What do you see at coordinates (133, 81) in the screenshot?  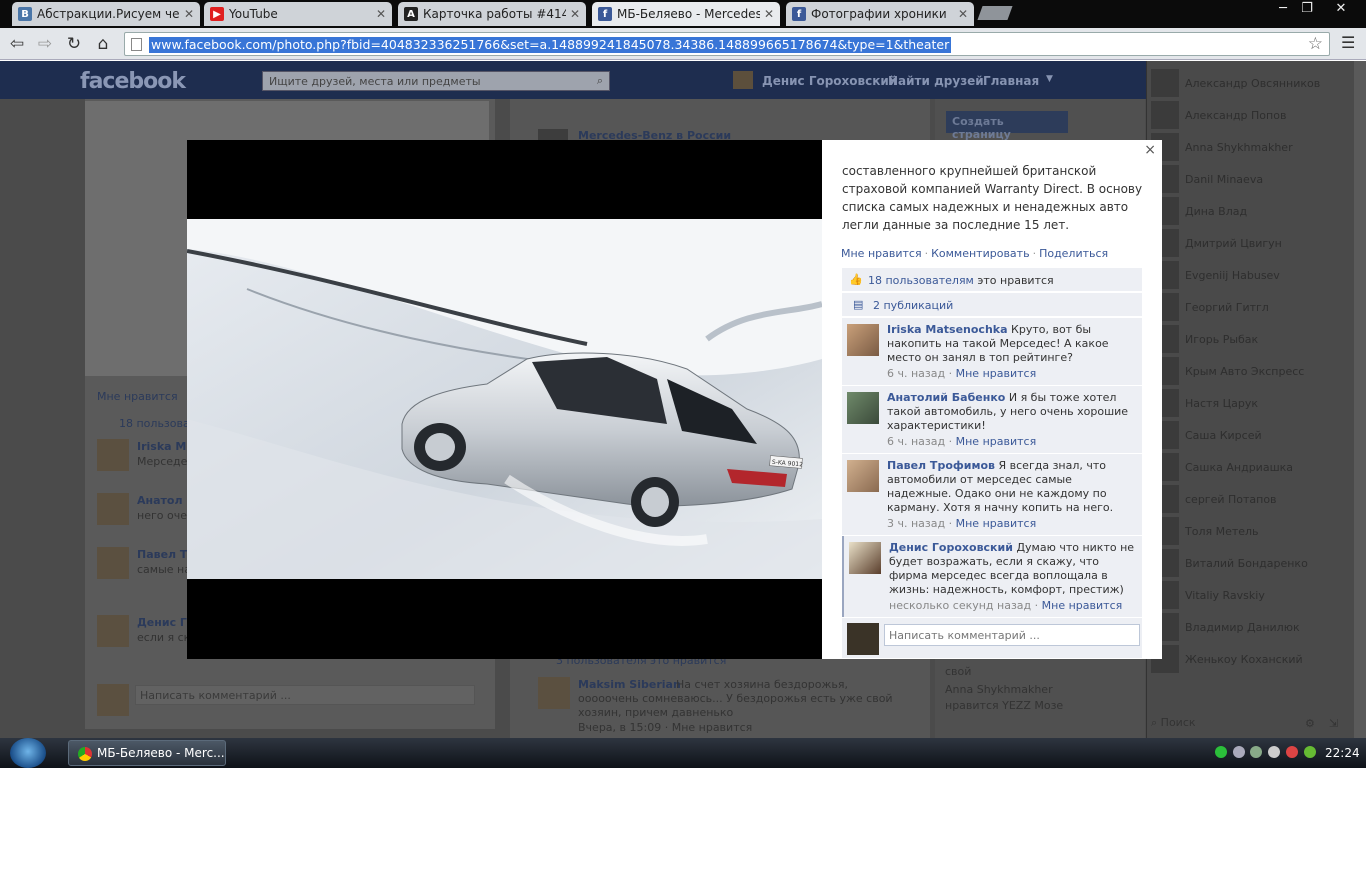 I see `facebook-logo: facebook` at bounding box center [133, 81].